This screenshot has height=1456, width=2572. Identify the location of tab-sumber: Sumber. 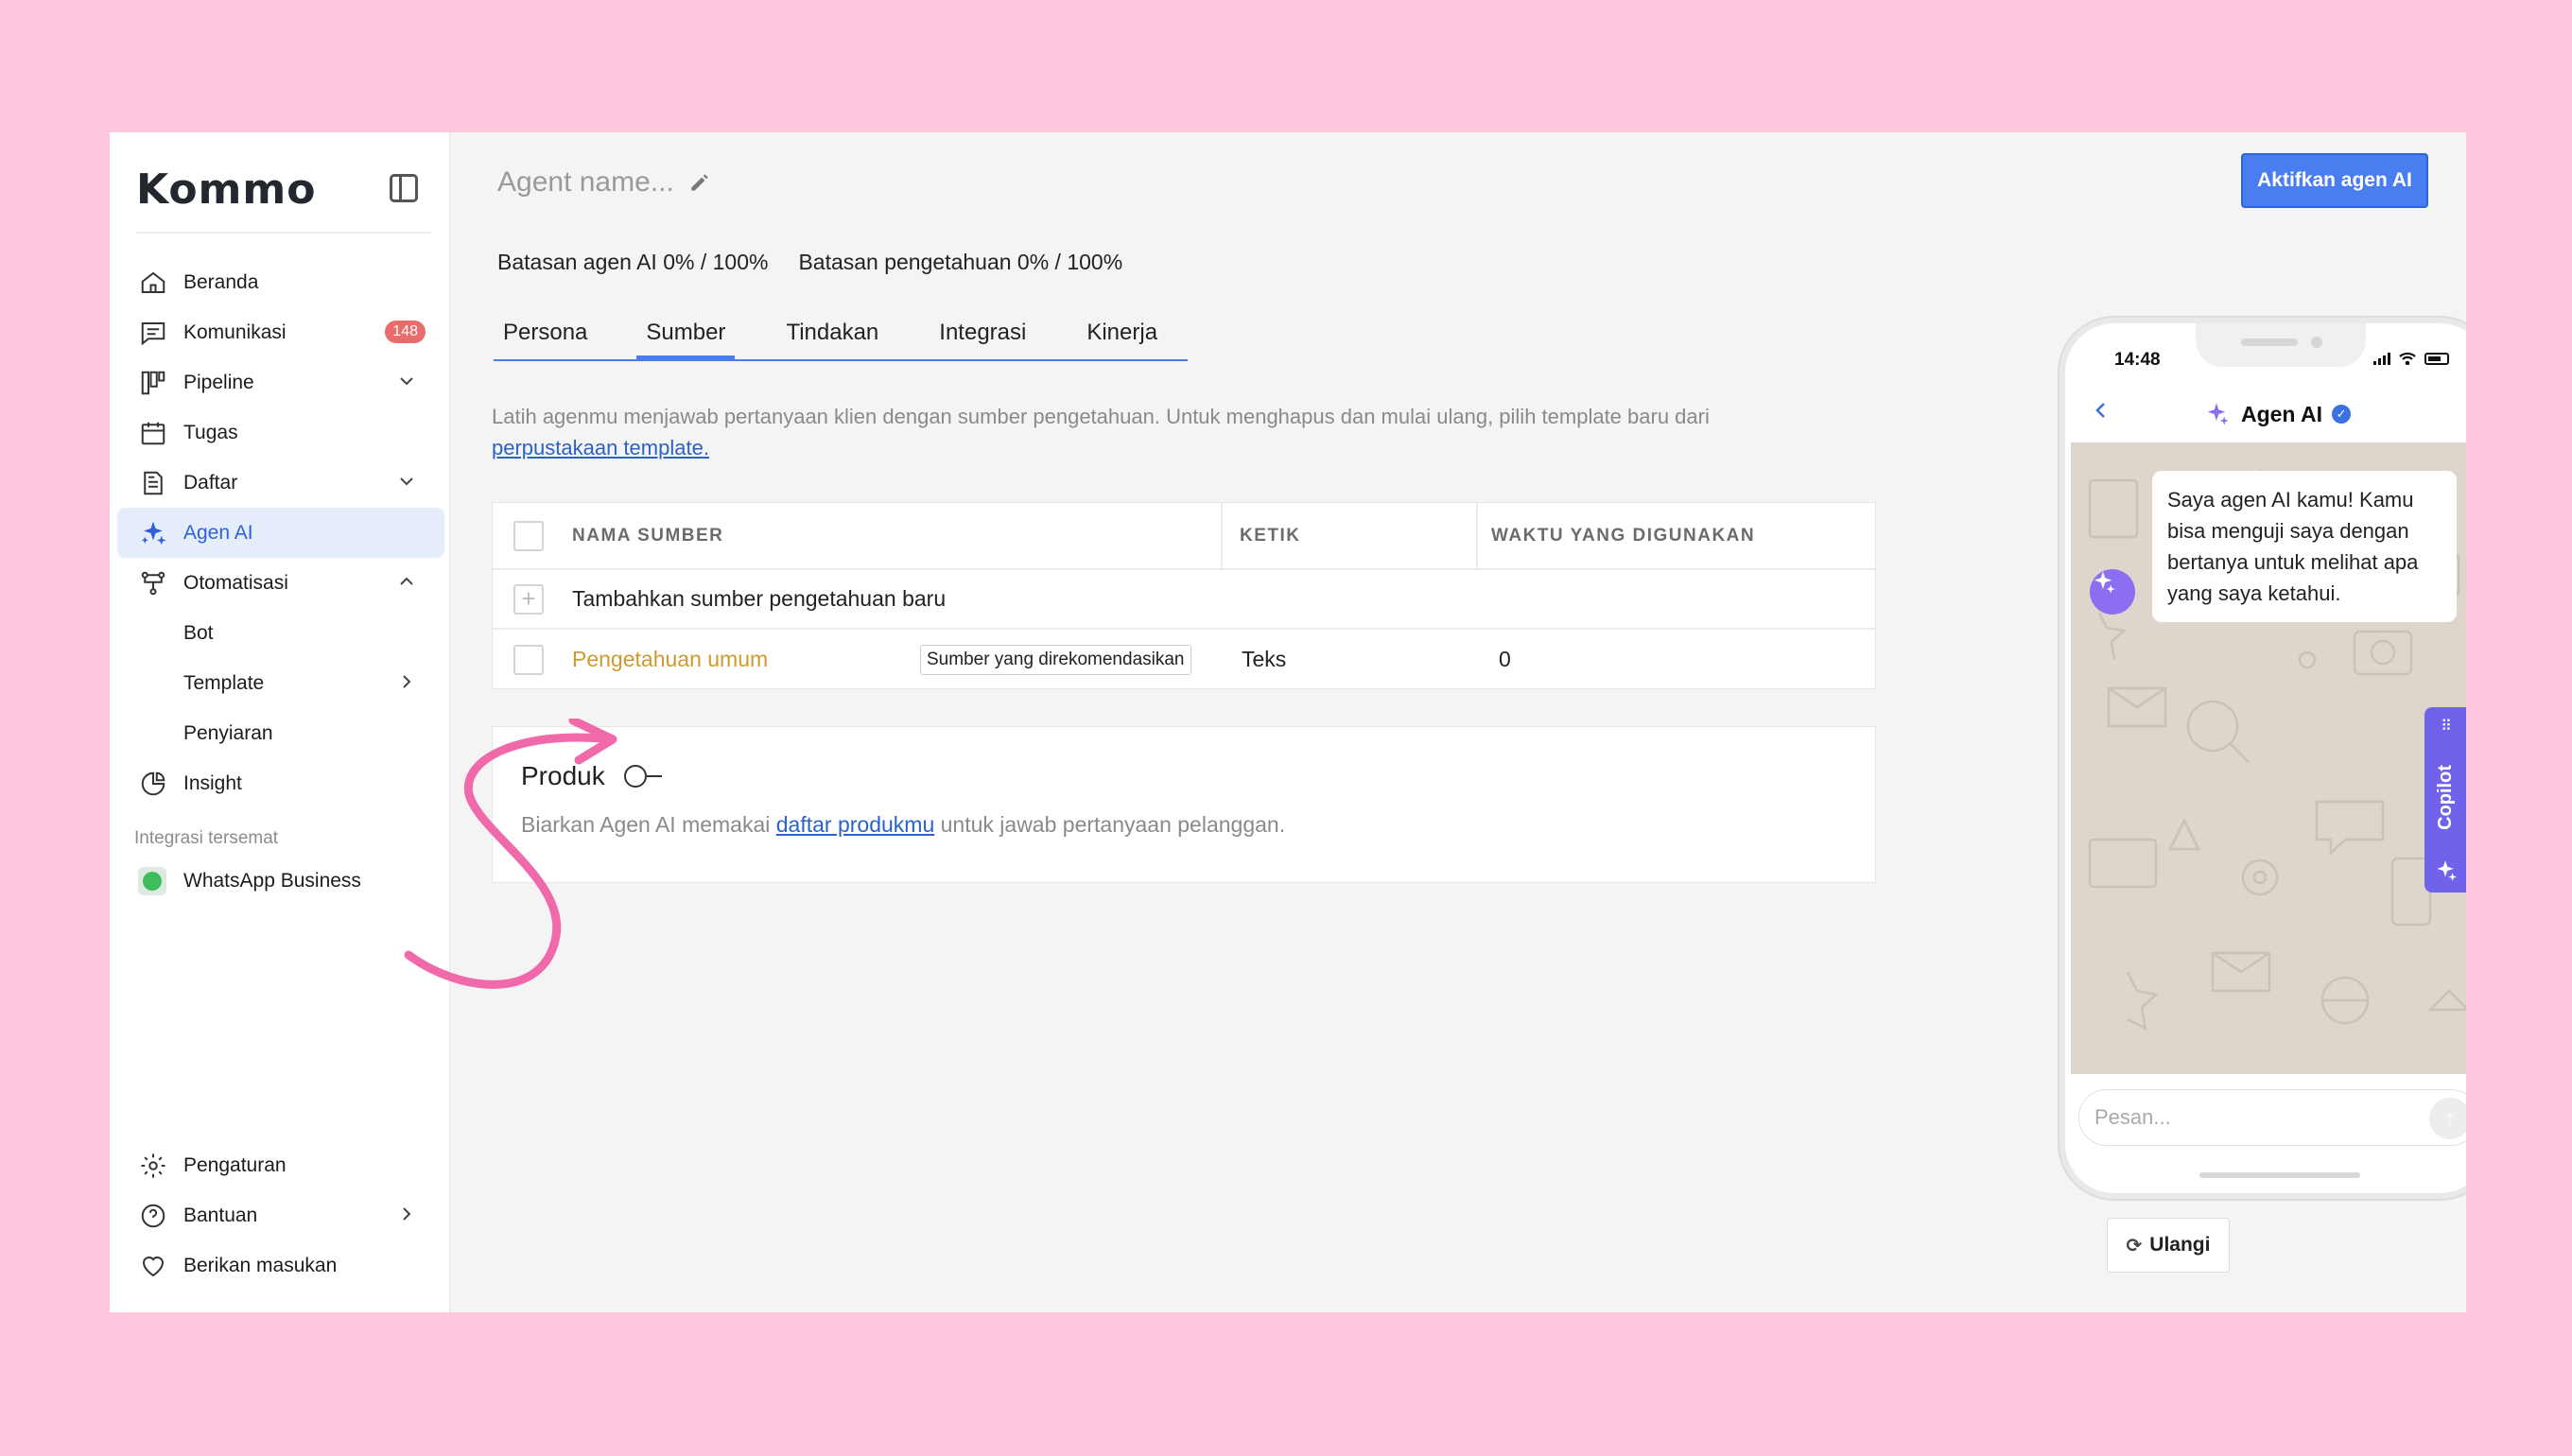
(686, 339).